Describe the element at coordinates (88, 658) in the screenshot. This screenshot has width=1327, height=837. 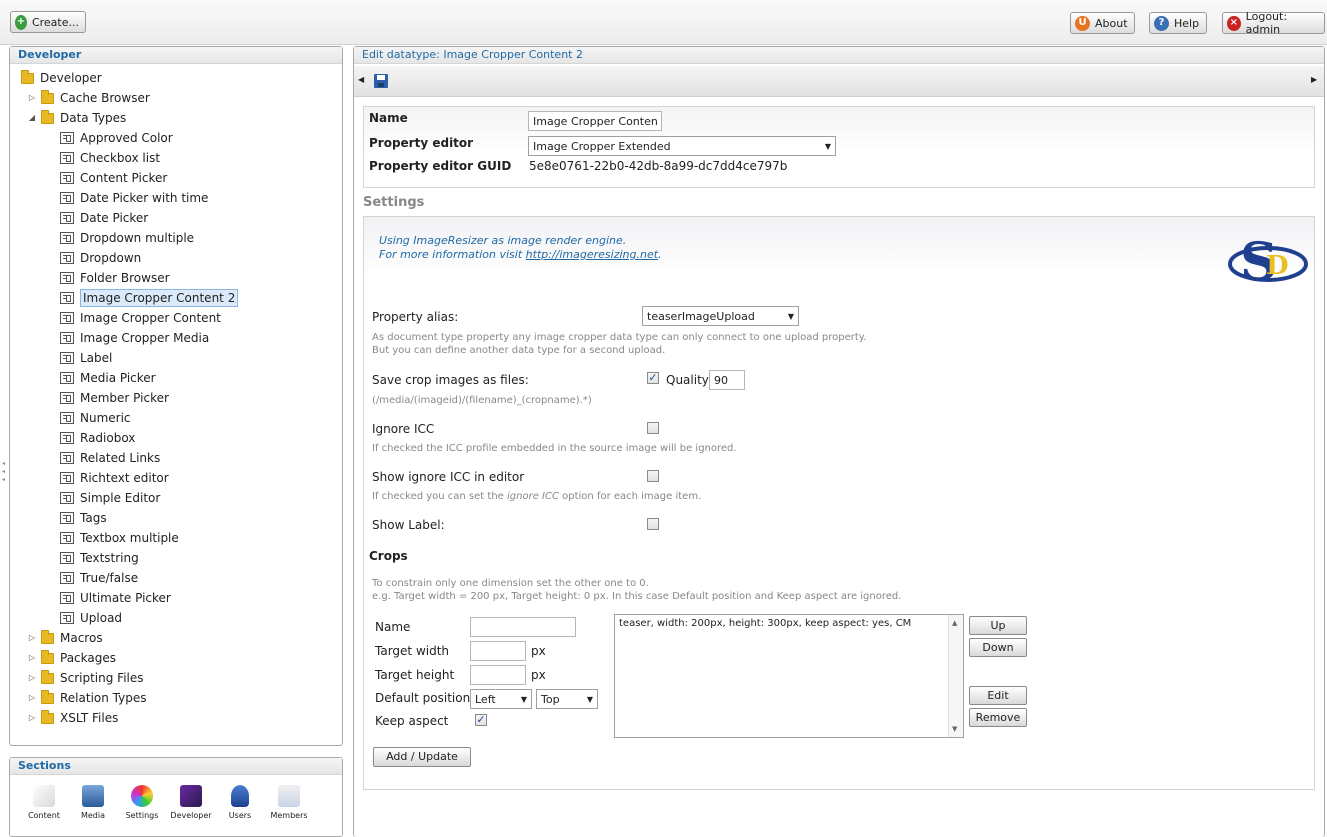
I see `tree-item-label: Packages` at that location.